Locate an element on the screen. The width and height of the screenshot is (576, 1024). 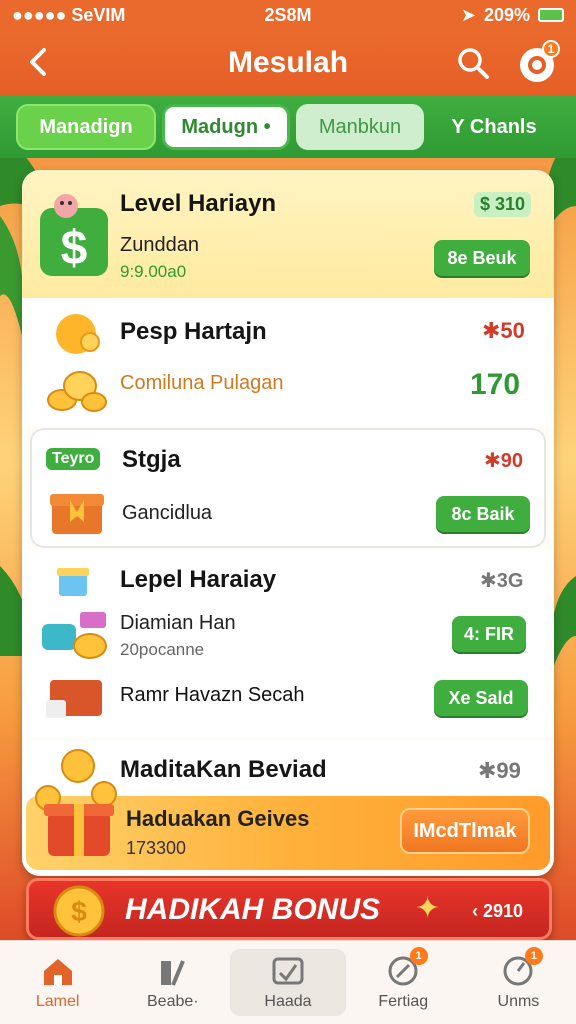
treasure-coins-icon is located at coordinates (74, 635).